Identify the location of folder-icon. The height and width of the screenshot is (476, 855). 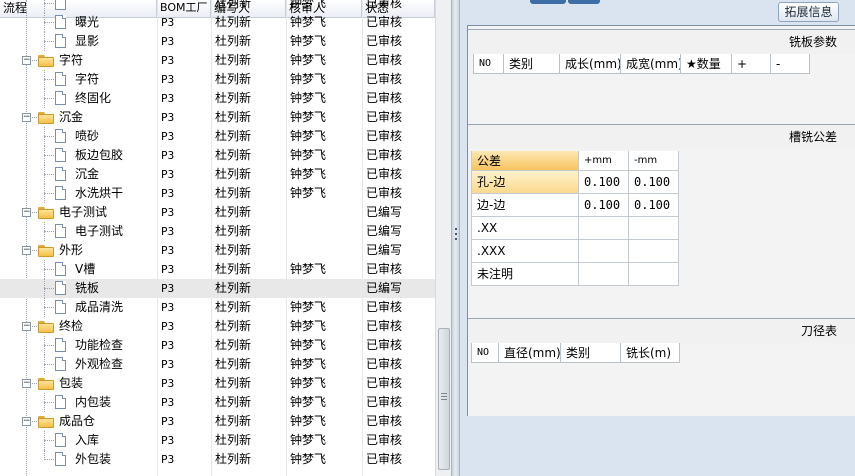
(46, 422).